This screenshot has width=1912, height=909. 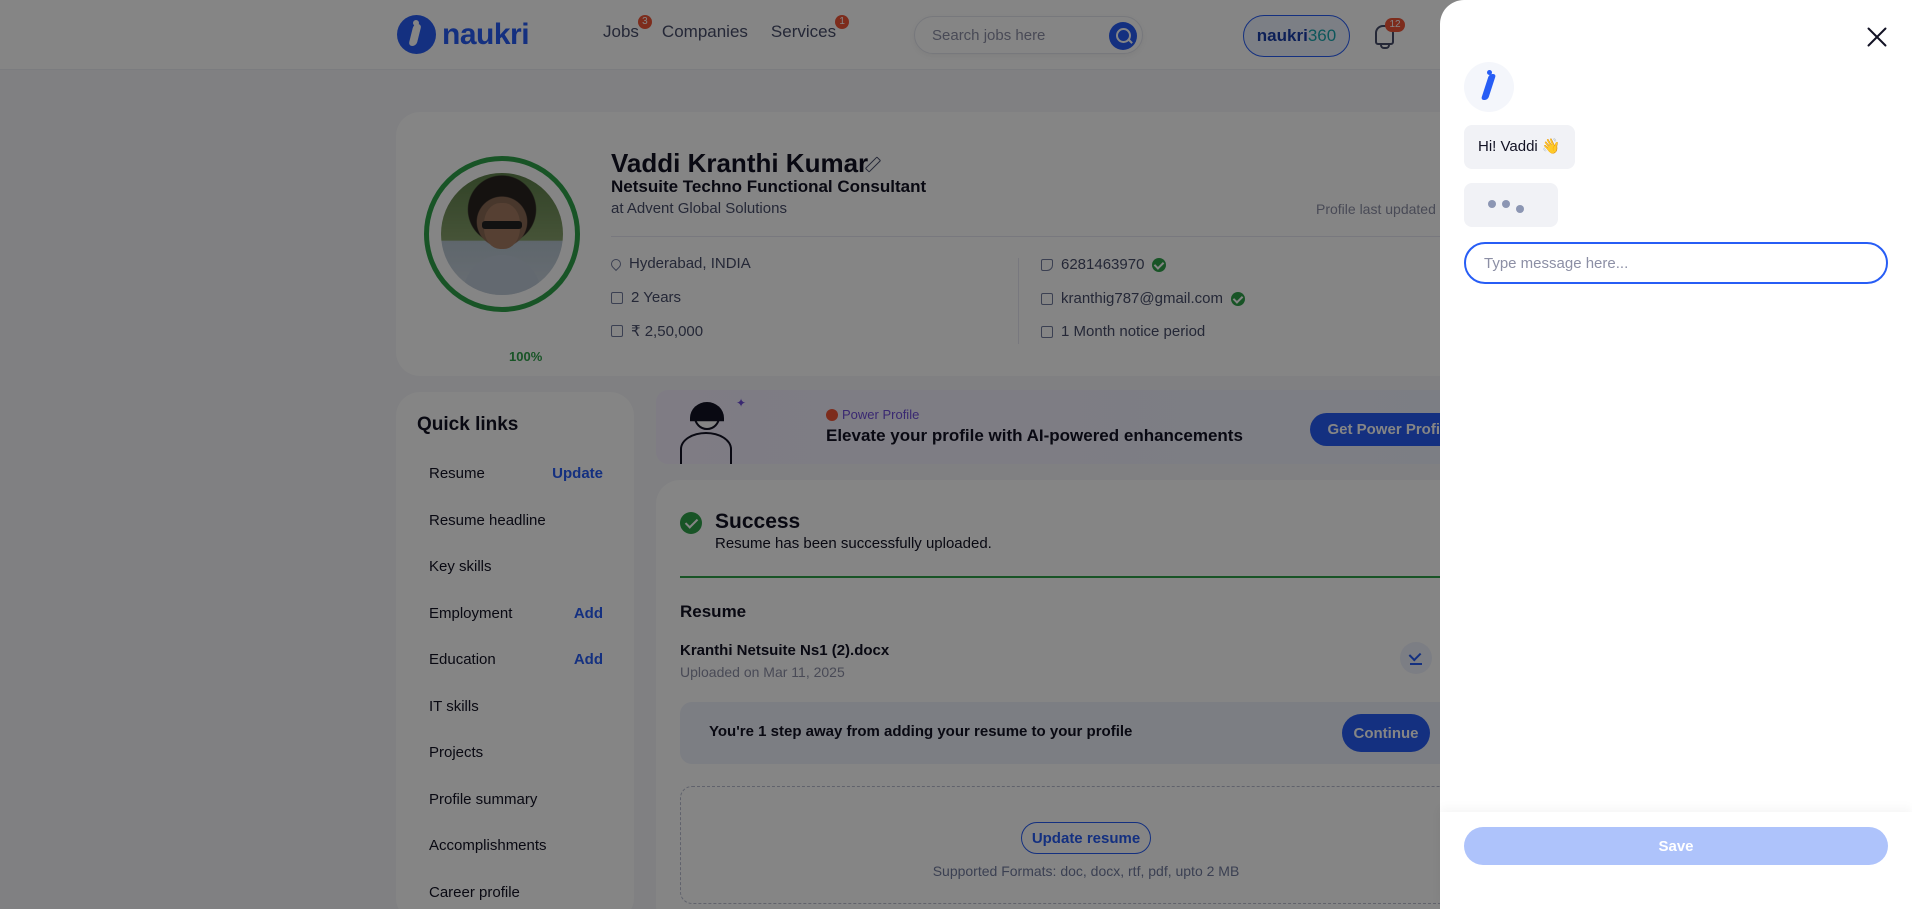 I want to click on close-icon, so click(x=1877, y=37).